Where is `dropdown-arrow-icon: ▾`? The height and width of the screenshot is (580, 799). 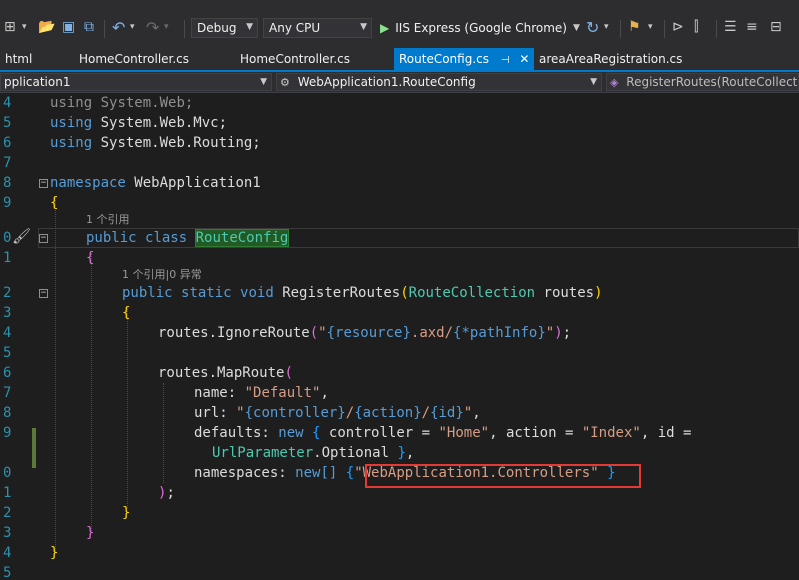
dropdown-arrow-icon: ▾ is located at coordinates (24, 27).